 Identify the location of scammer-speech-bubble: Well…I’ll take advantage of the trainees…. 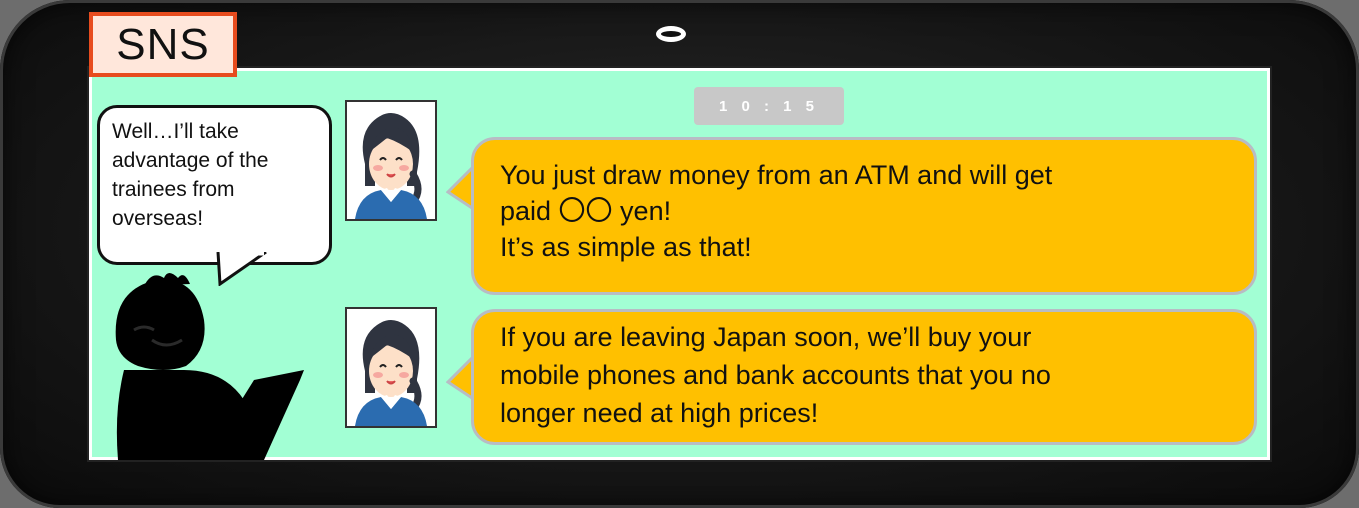
(214, 185).